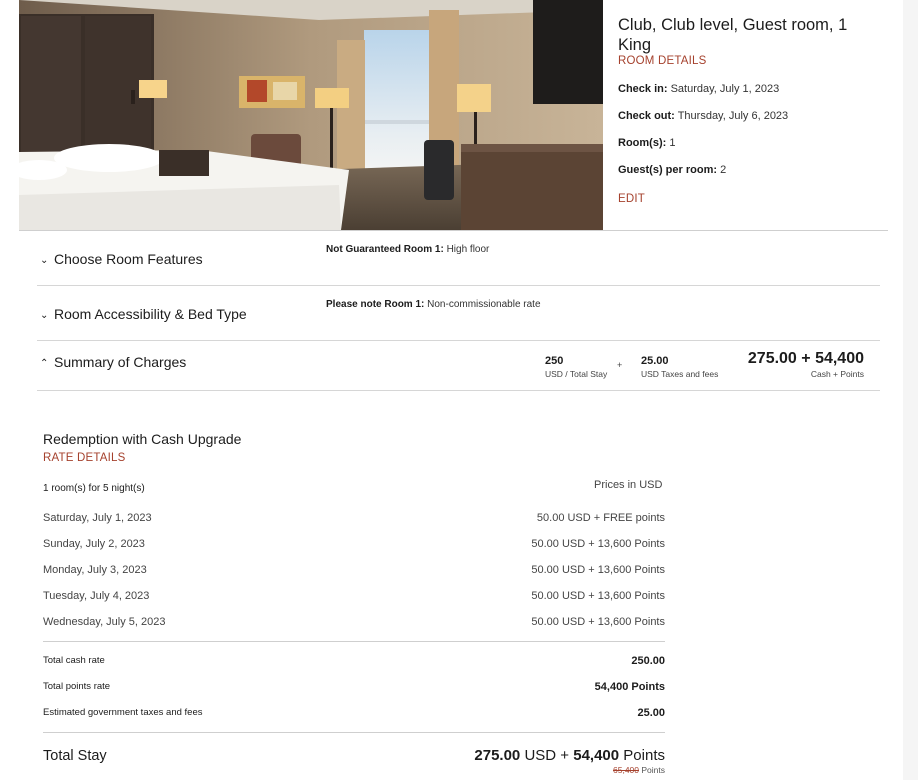 The width and height of the screenshot is (918, 780). I want to click on room-features-note: Not Guaranteed Room 1: High floor, so click(407, 249).